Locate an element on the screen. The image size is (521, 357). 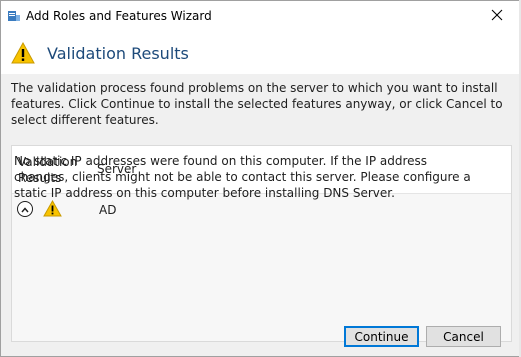
close-button is located at coordinates (497, 16).